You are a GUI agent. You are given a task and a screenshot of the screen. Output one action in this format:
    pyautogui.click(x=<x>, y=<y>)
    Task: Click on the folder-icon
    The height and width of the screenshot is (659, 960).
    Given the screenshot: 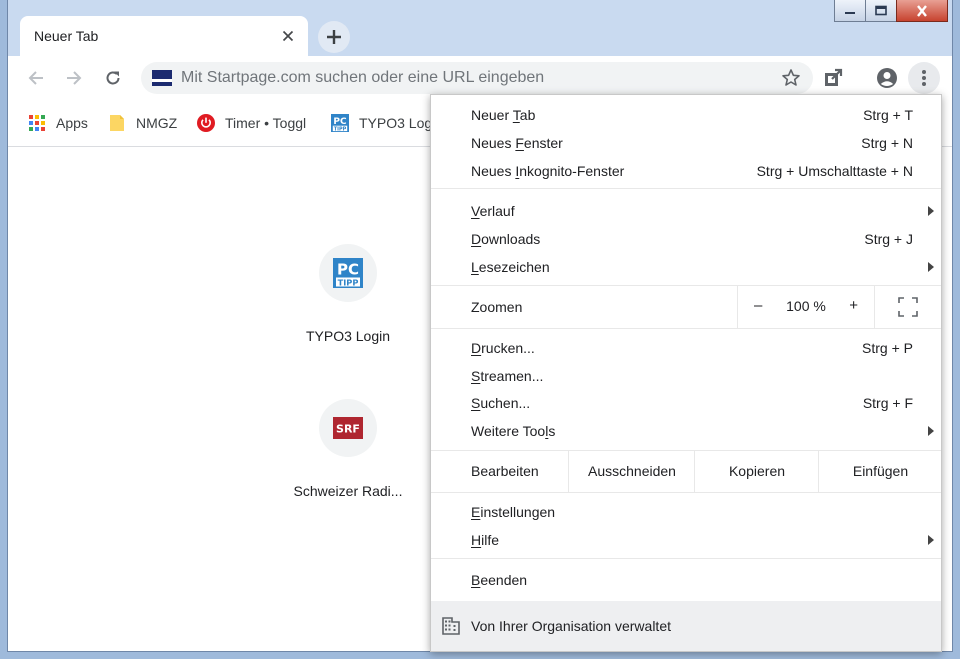 What is the action you would take?
    pyautogui.click(x=117, y=123)
    